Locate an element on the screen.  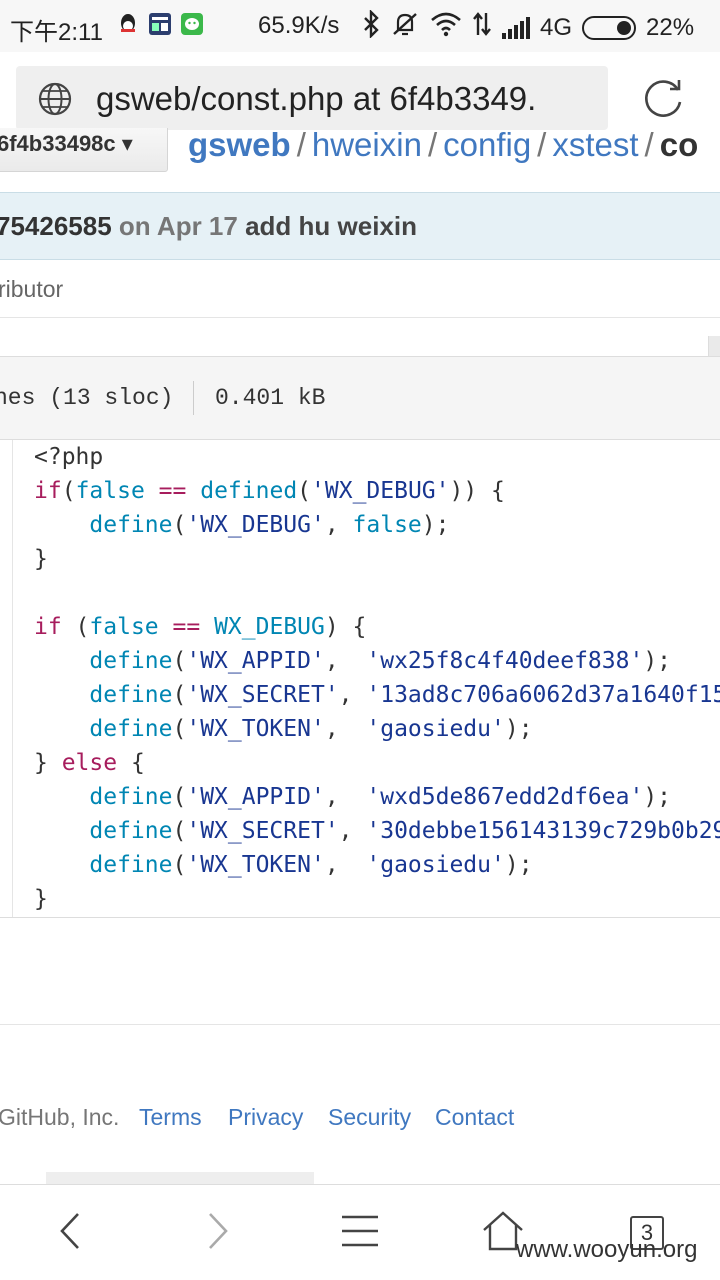
code-line: } else { is located at coordinates (377, 763).